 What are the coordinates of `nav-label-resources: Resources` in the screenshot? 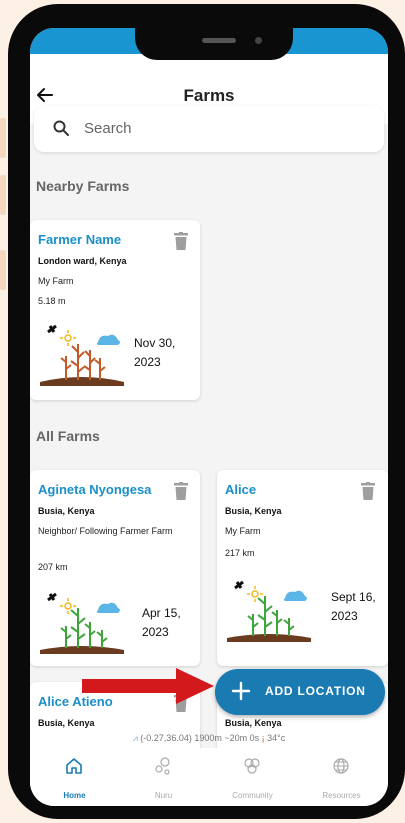 It's located at (341, 795).